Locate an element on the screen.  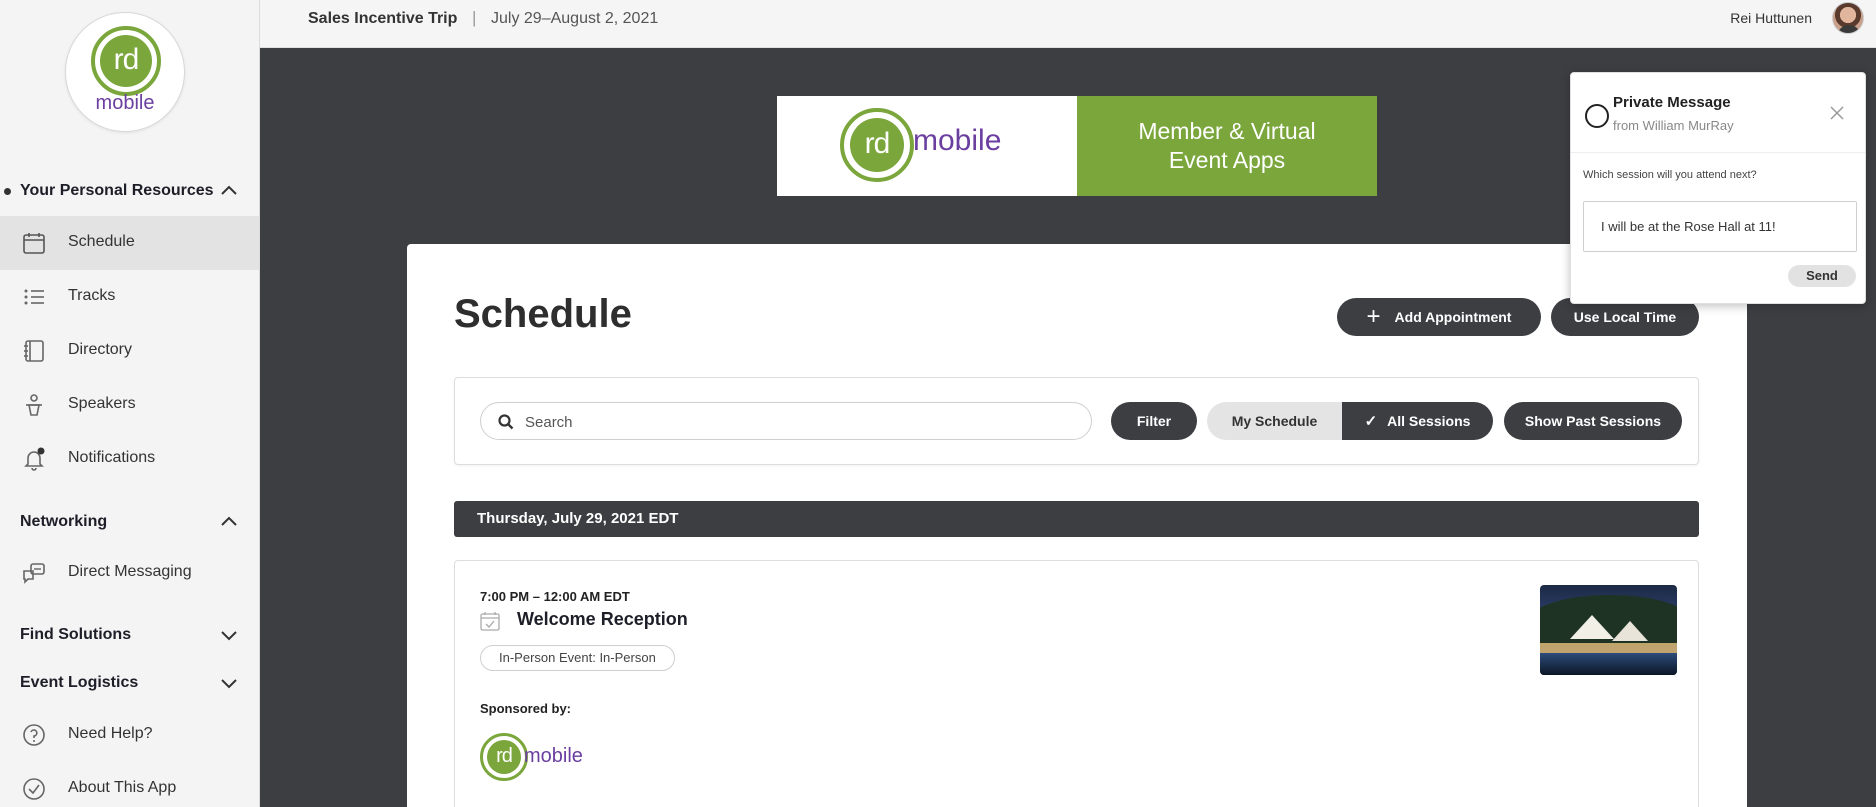
session-time: 7:00 PM – 12:00 AM EDT is located at coordinates (555, 596).